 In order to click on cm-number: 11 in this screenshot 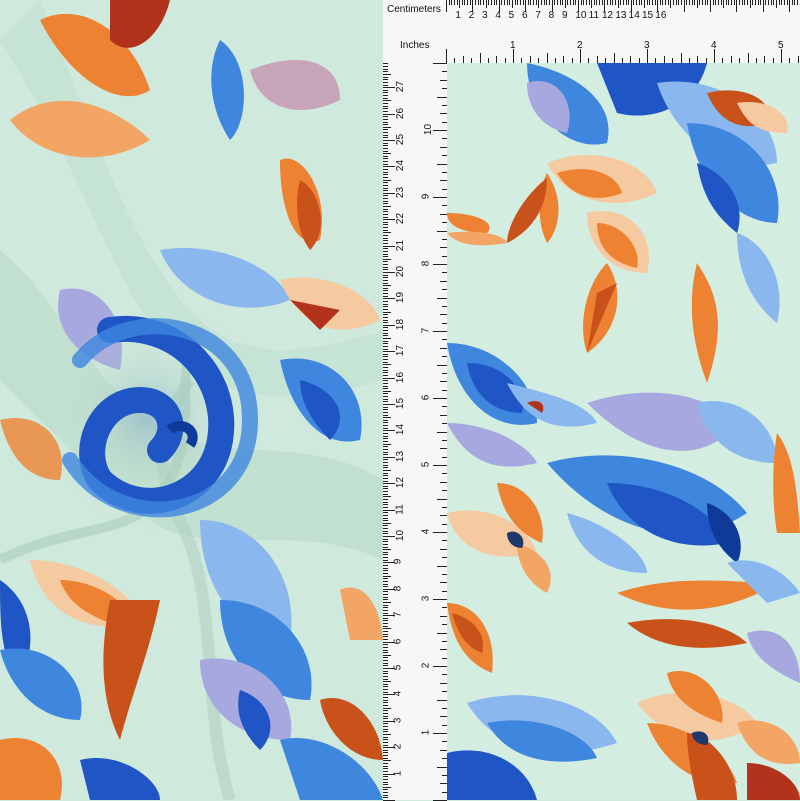, I will do `click(594, 15)`.